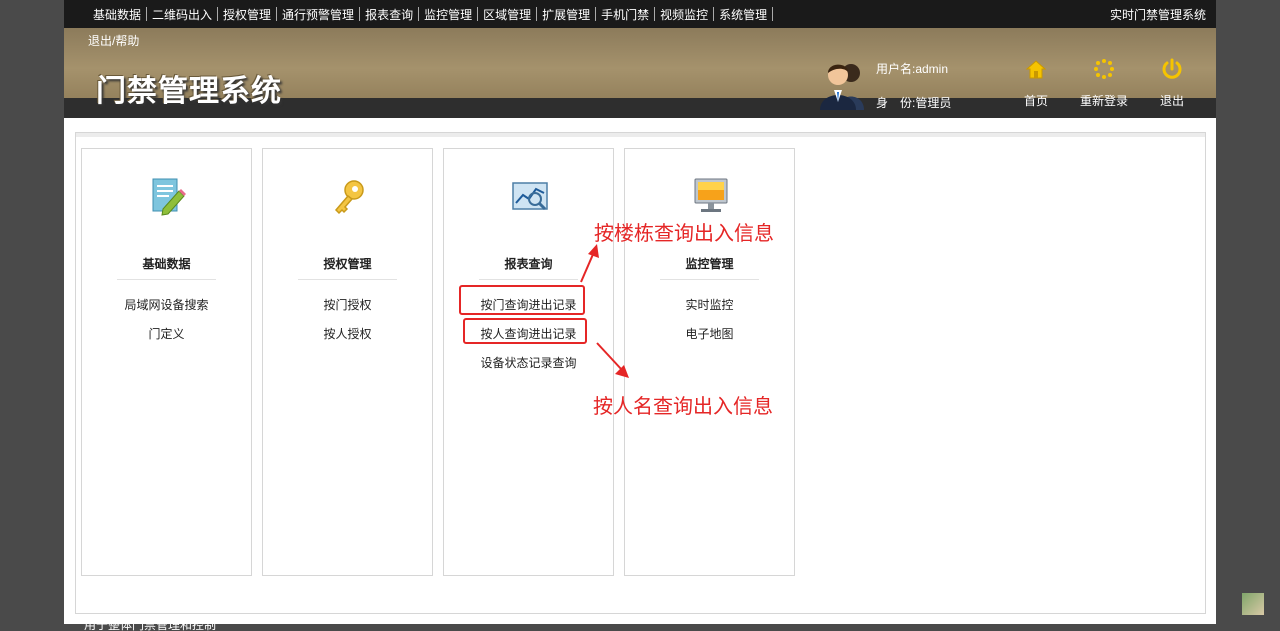 The image size is (1280, 631). Describe the element at coordinates (347, 340) in the screenshot. I see `link-authorize-by-person: 按人授权` at that location.